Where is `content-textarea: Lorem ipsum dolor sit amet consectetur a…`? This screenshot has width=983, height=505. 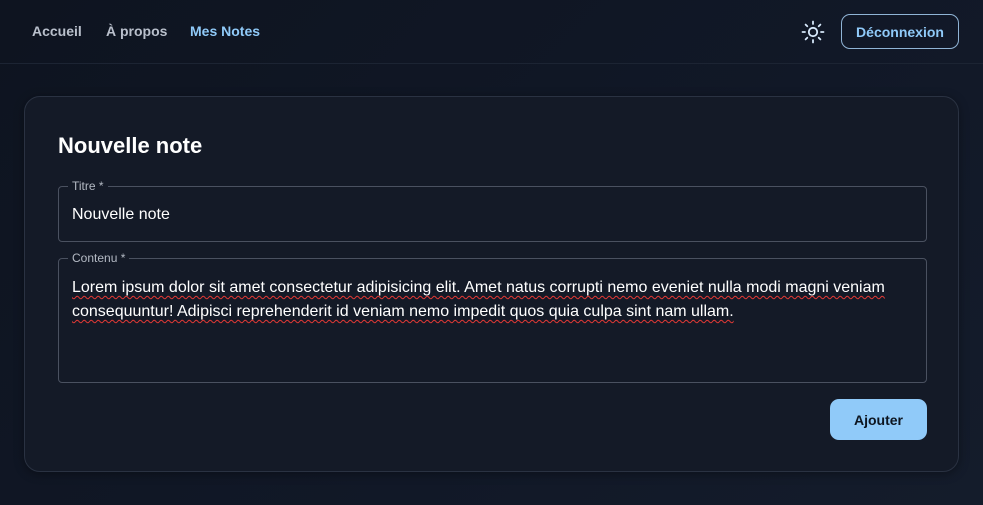
content-textarea: Lorem ipsum dolor sit amet consectetur a… is located at coordinates (493, 300).